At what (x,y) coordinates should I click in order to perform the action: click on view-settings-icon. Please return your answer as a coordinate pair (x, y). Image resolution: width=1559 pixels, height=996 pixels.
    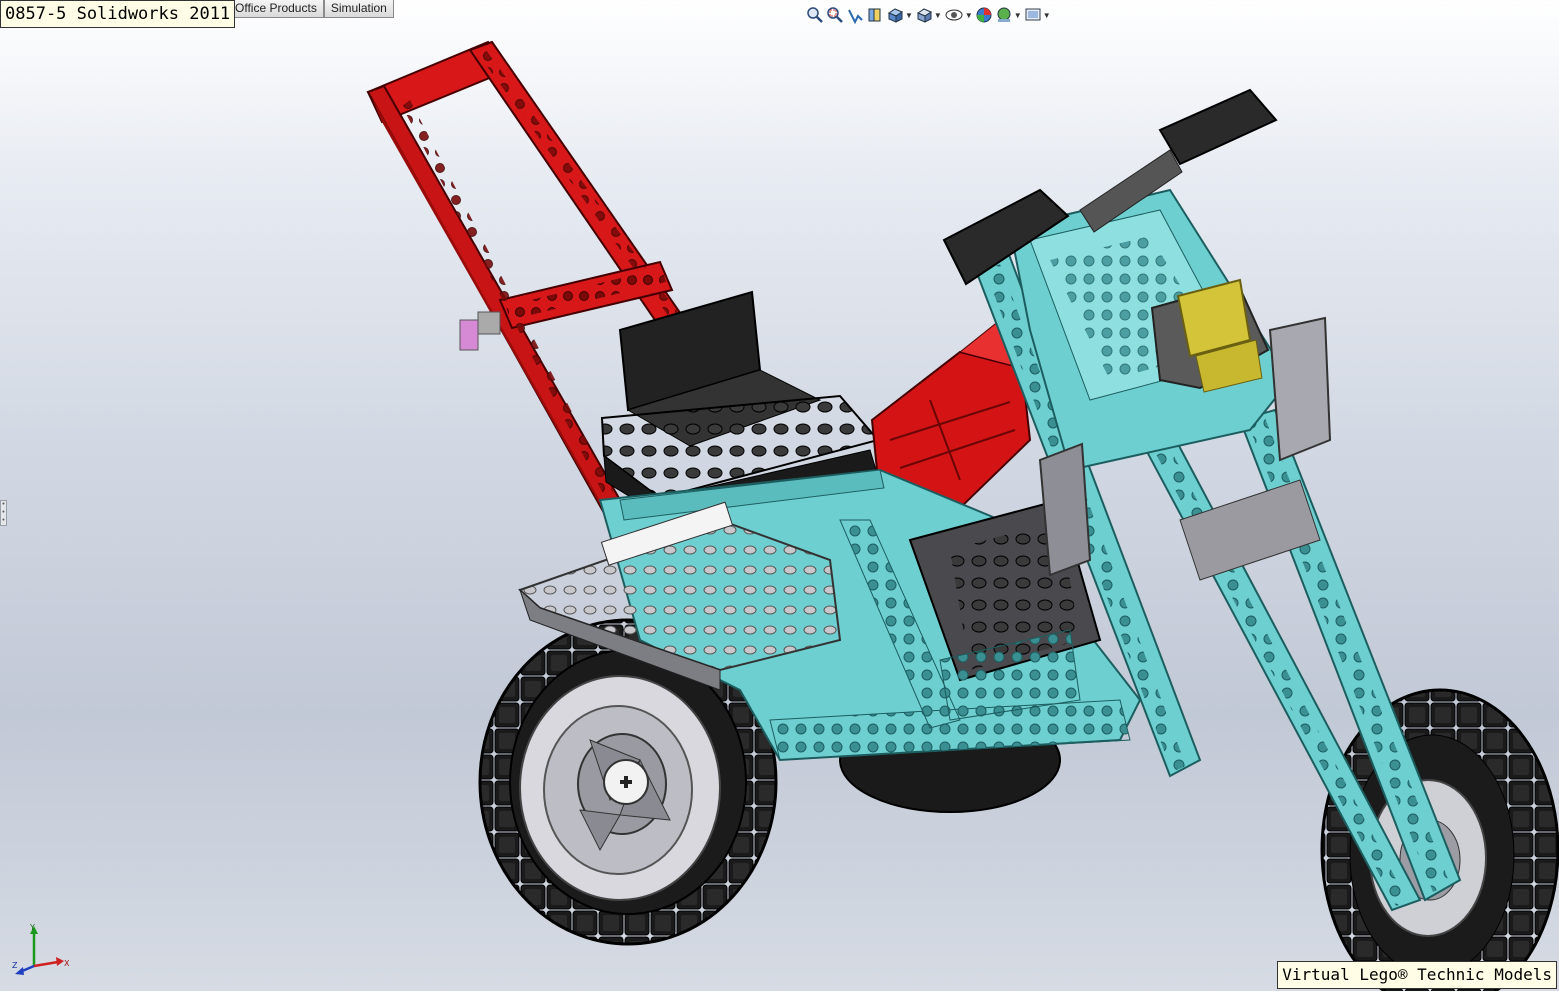
    Looking at the image, I should click on (1033, 14).